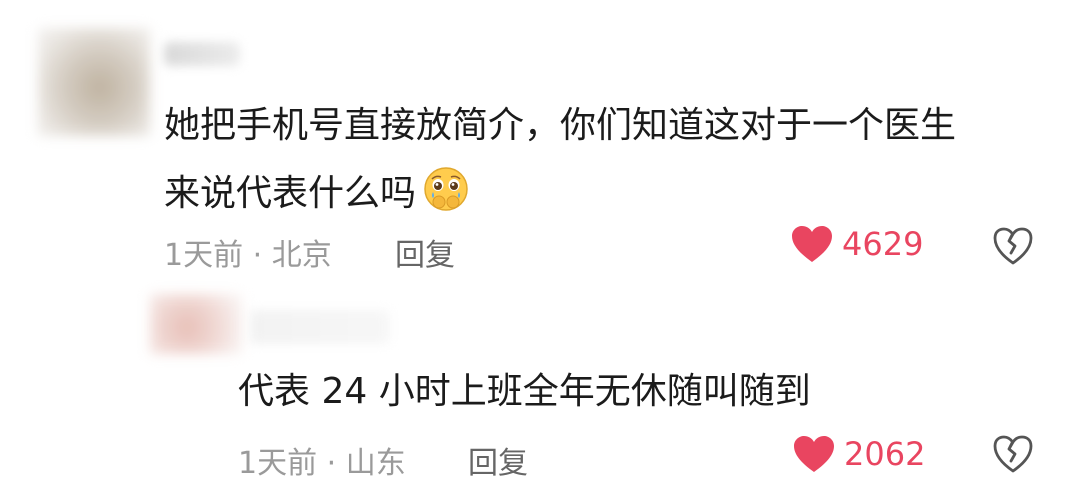 The height and width of the screenshot is (496, 1080). I want to click on like-button: 2062, so click(858, 454).